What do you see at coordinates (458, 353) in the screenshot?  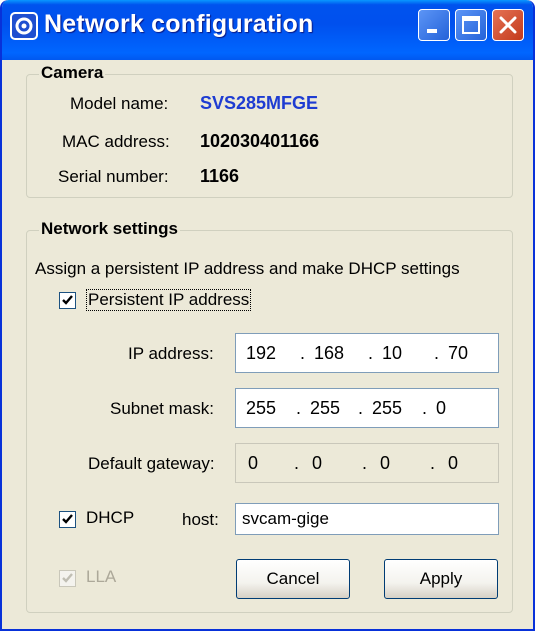 I see `ip-octet-4: 70` at bounding box center [458, 353].